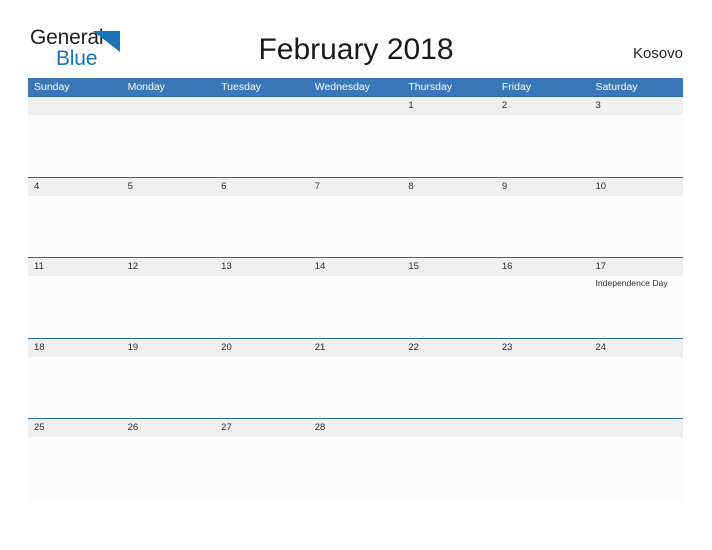  Describe the element at coordinates (449, 267) in the screenshot. I see `day-cell: 15` at that location.